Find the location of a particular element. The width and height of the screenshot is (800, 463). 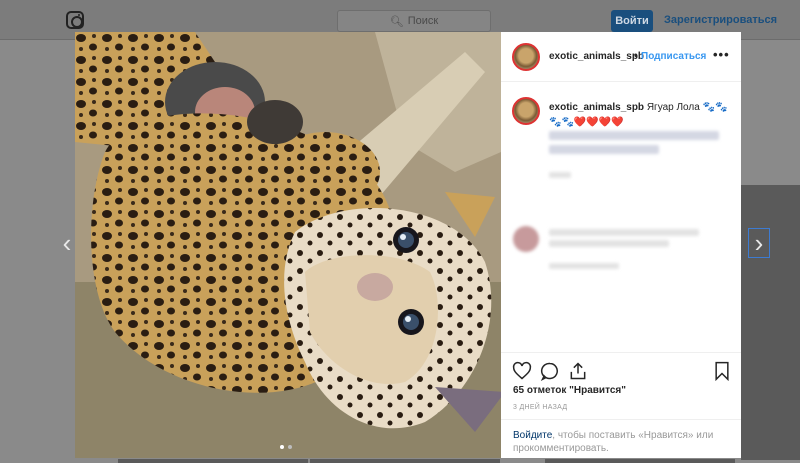

login-button: Войти is located at coordinates (632, 21).